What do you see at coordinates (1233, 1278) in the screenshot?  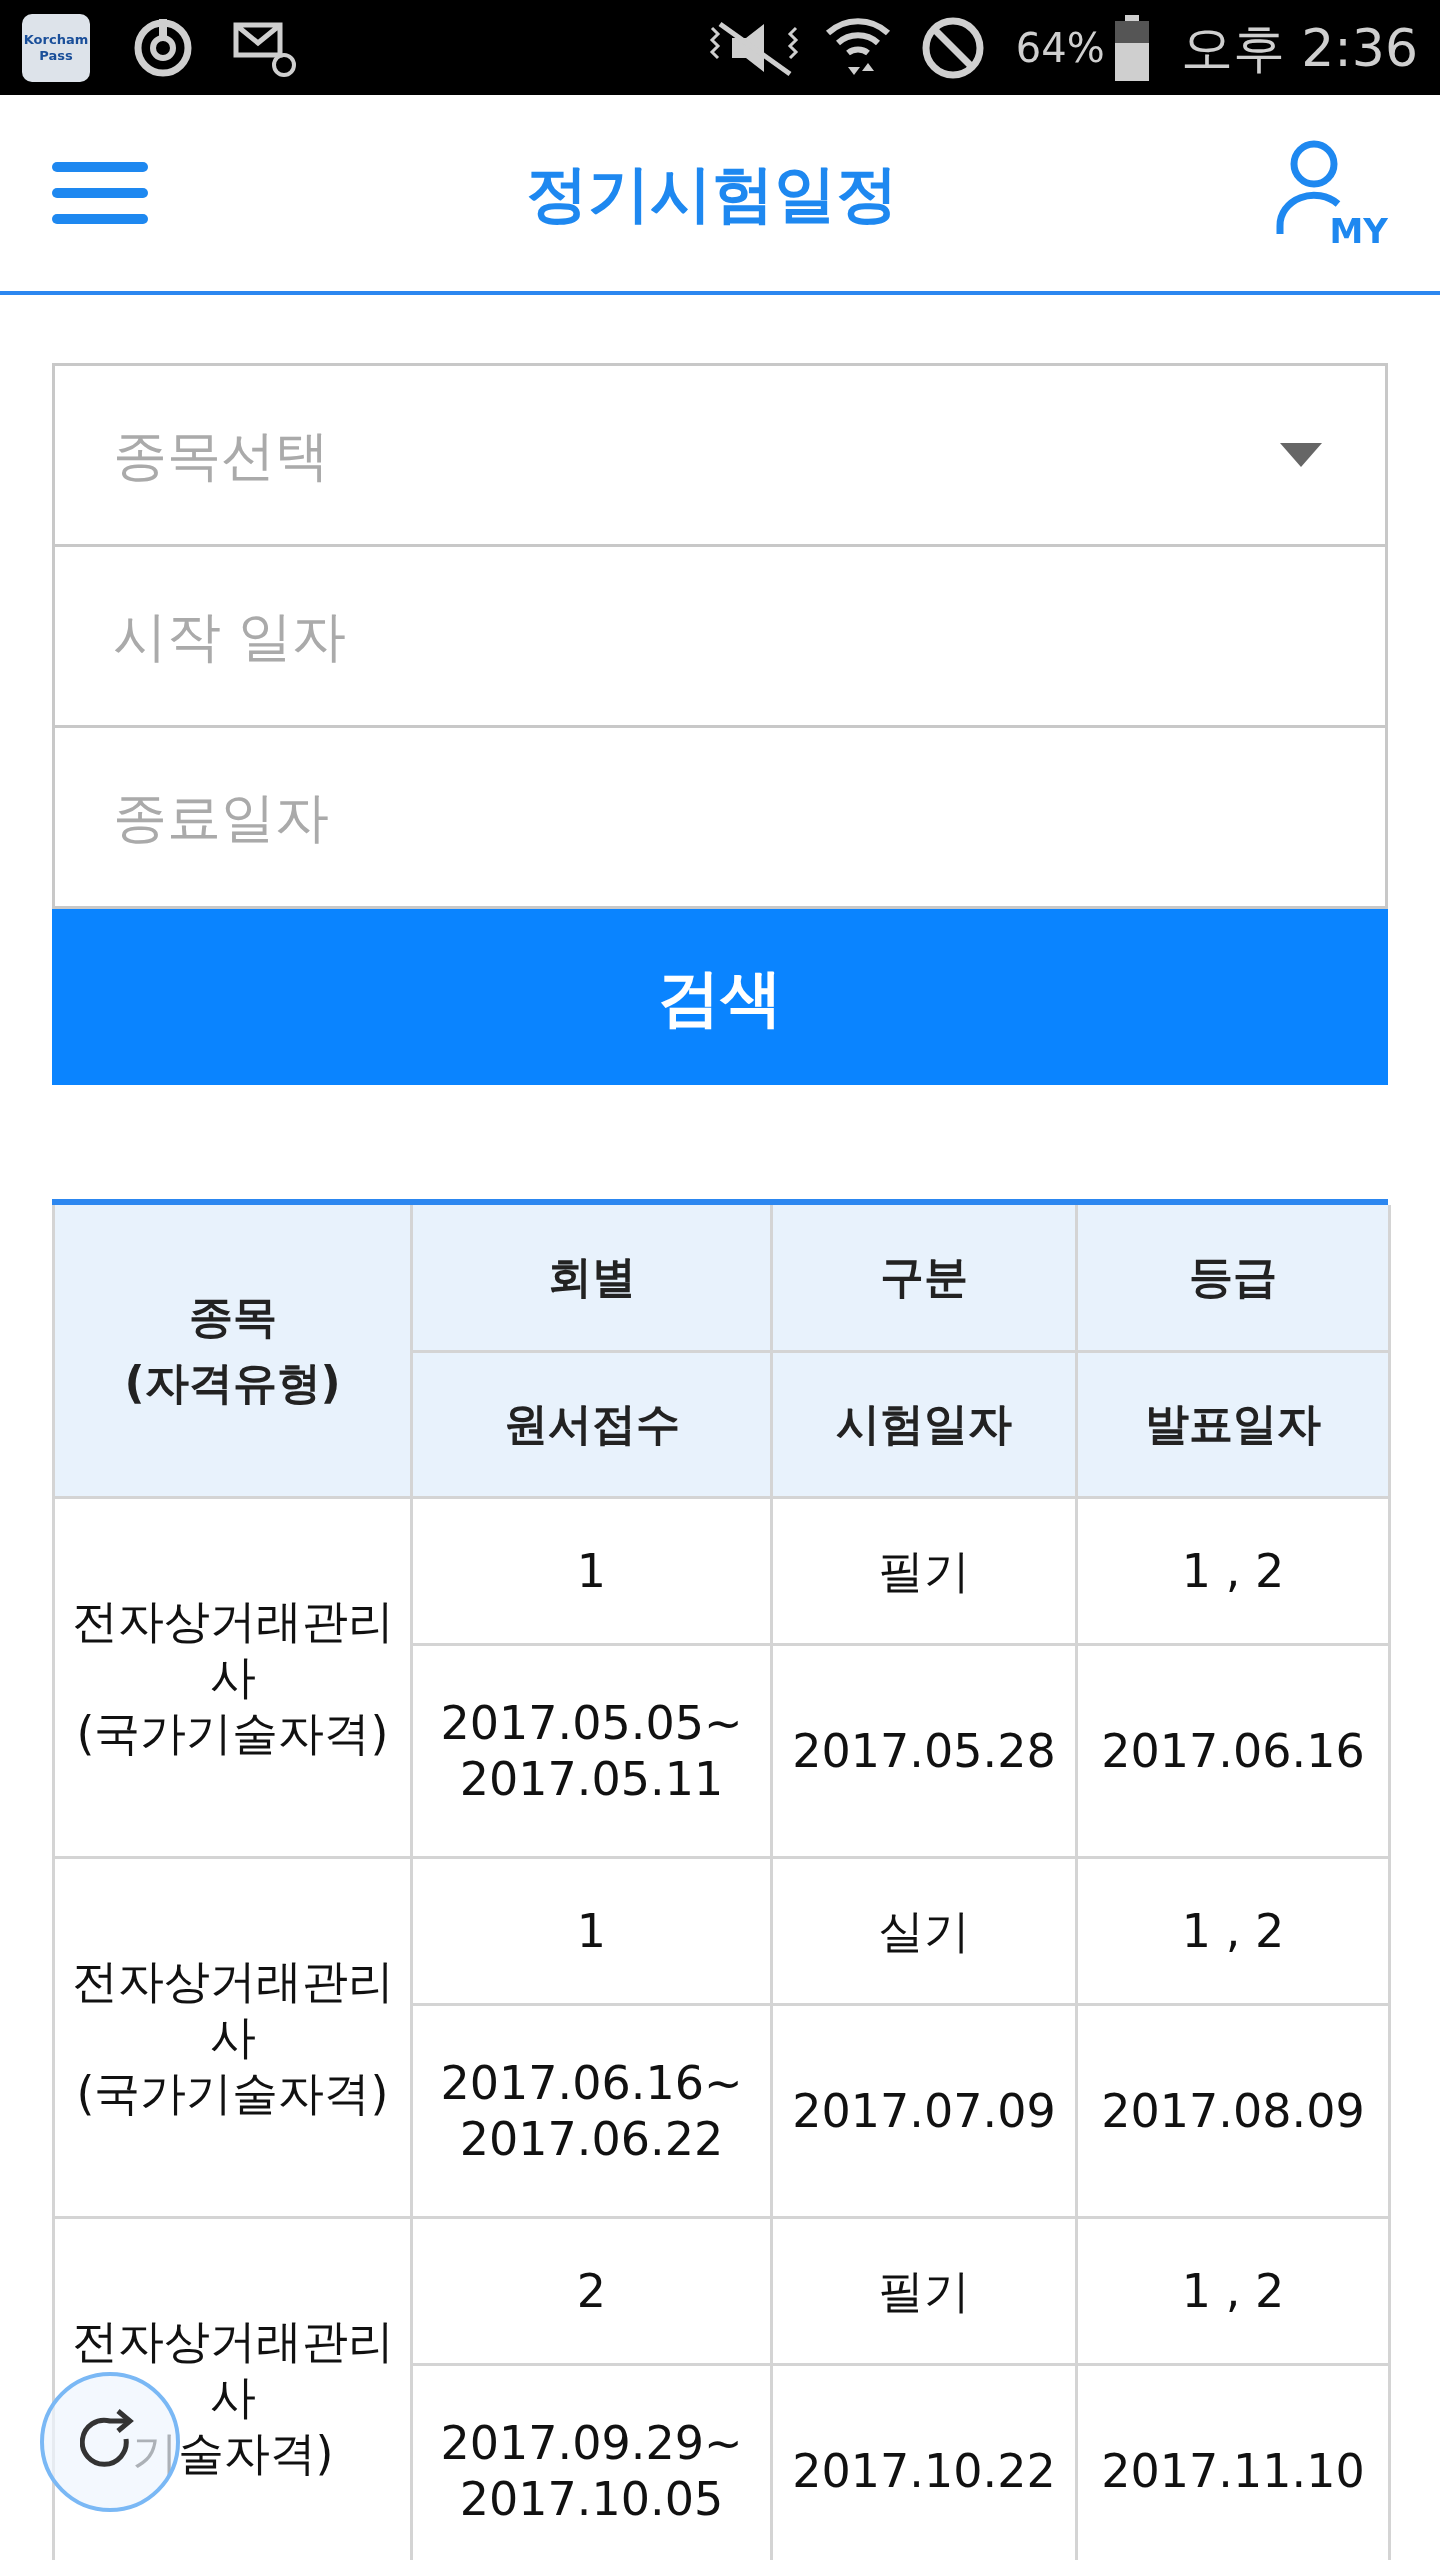 I see `column-header: 등급` at bounding box center [1233, 1278].